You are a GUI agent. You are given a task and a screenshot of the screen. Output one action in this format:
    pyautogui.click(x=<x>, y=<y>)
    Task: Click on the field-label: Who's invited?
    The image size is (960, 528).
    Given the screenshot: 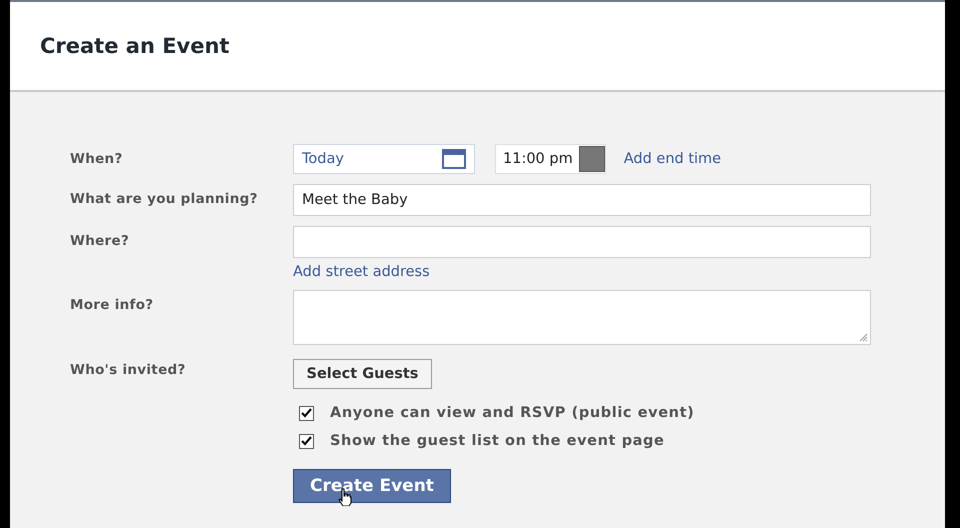 What is the action you would take?
    pyautogui.click(x=128, y=370)
    